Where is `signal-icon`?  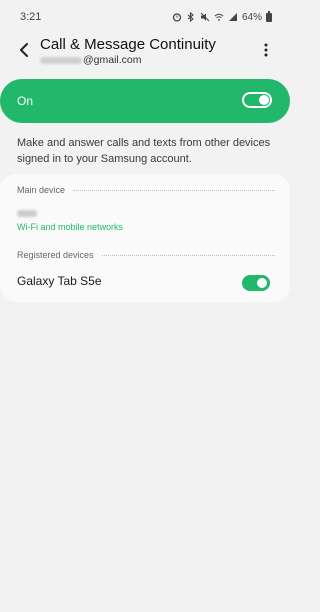
signal-icon is located at coordinates (233, 17).